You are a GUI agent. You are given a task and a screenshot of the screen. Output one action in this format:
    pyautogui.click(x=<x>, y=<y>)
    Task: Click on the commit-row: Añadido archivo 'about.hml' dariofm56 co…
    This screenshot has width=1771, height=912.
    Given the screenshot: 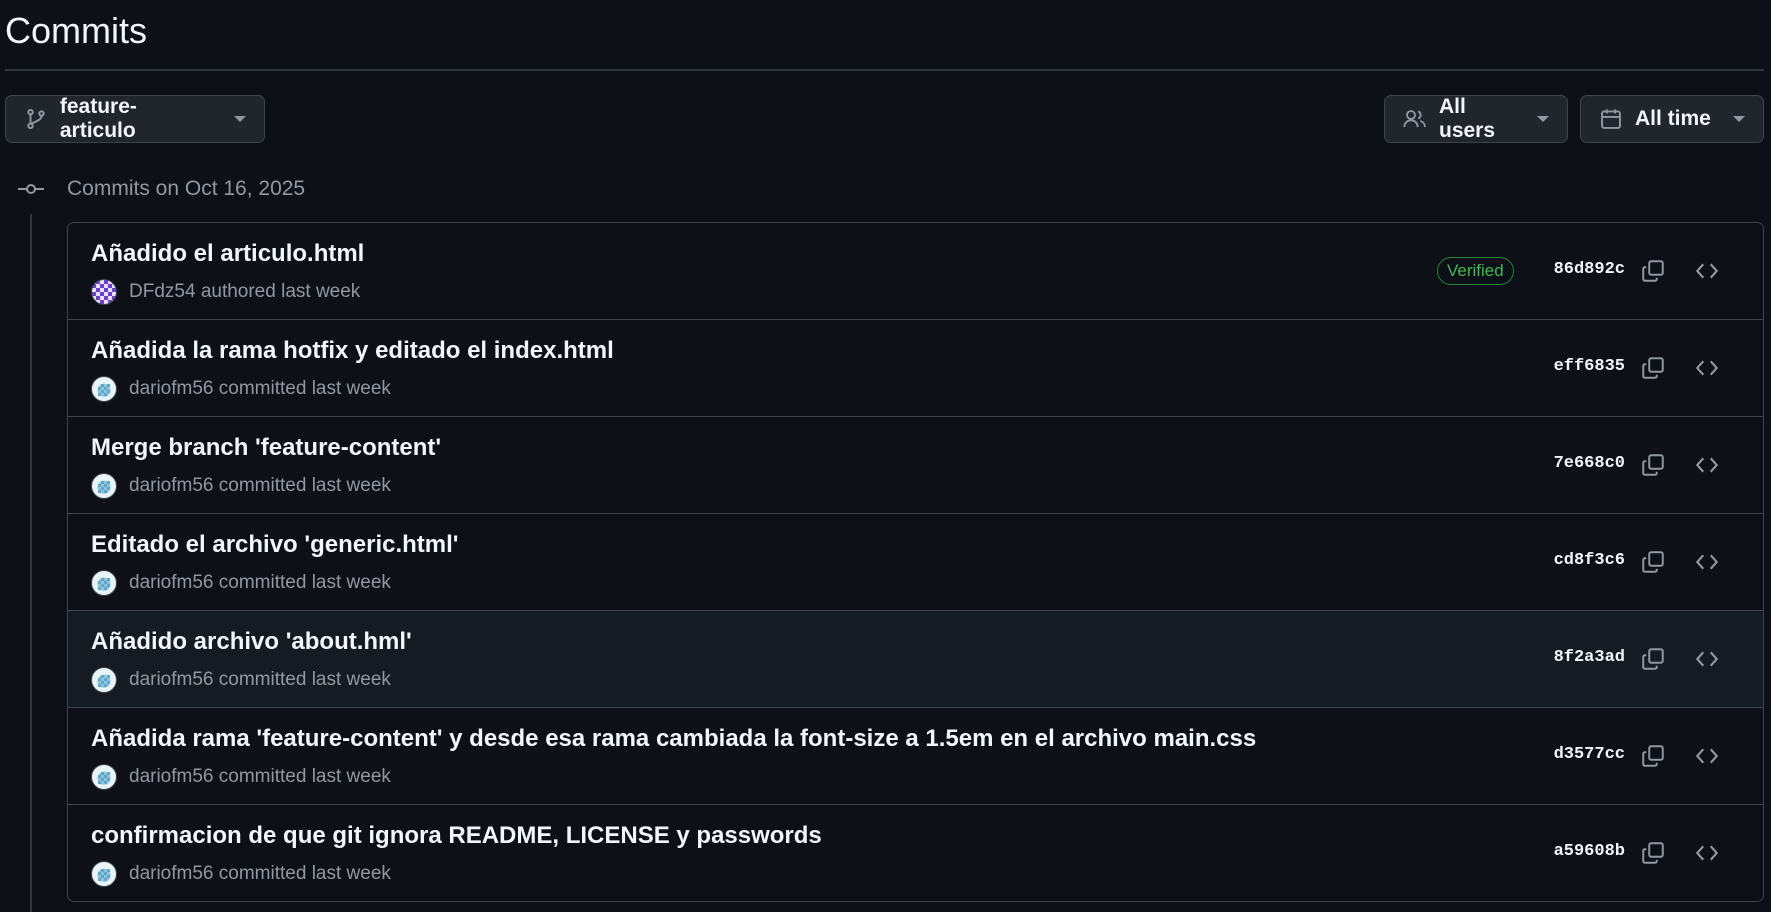 What is the action you would take?
    pyautogui.click(x=915, y=659)
    